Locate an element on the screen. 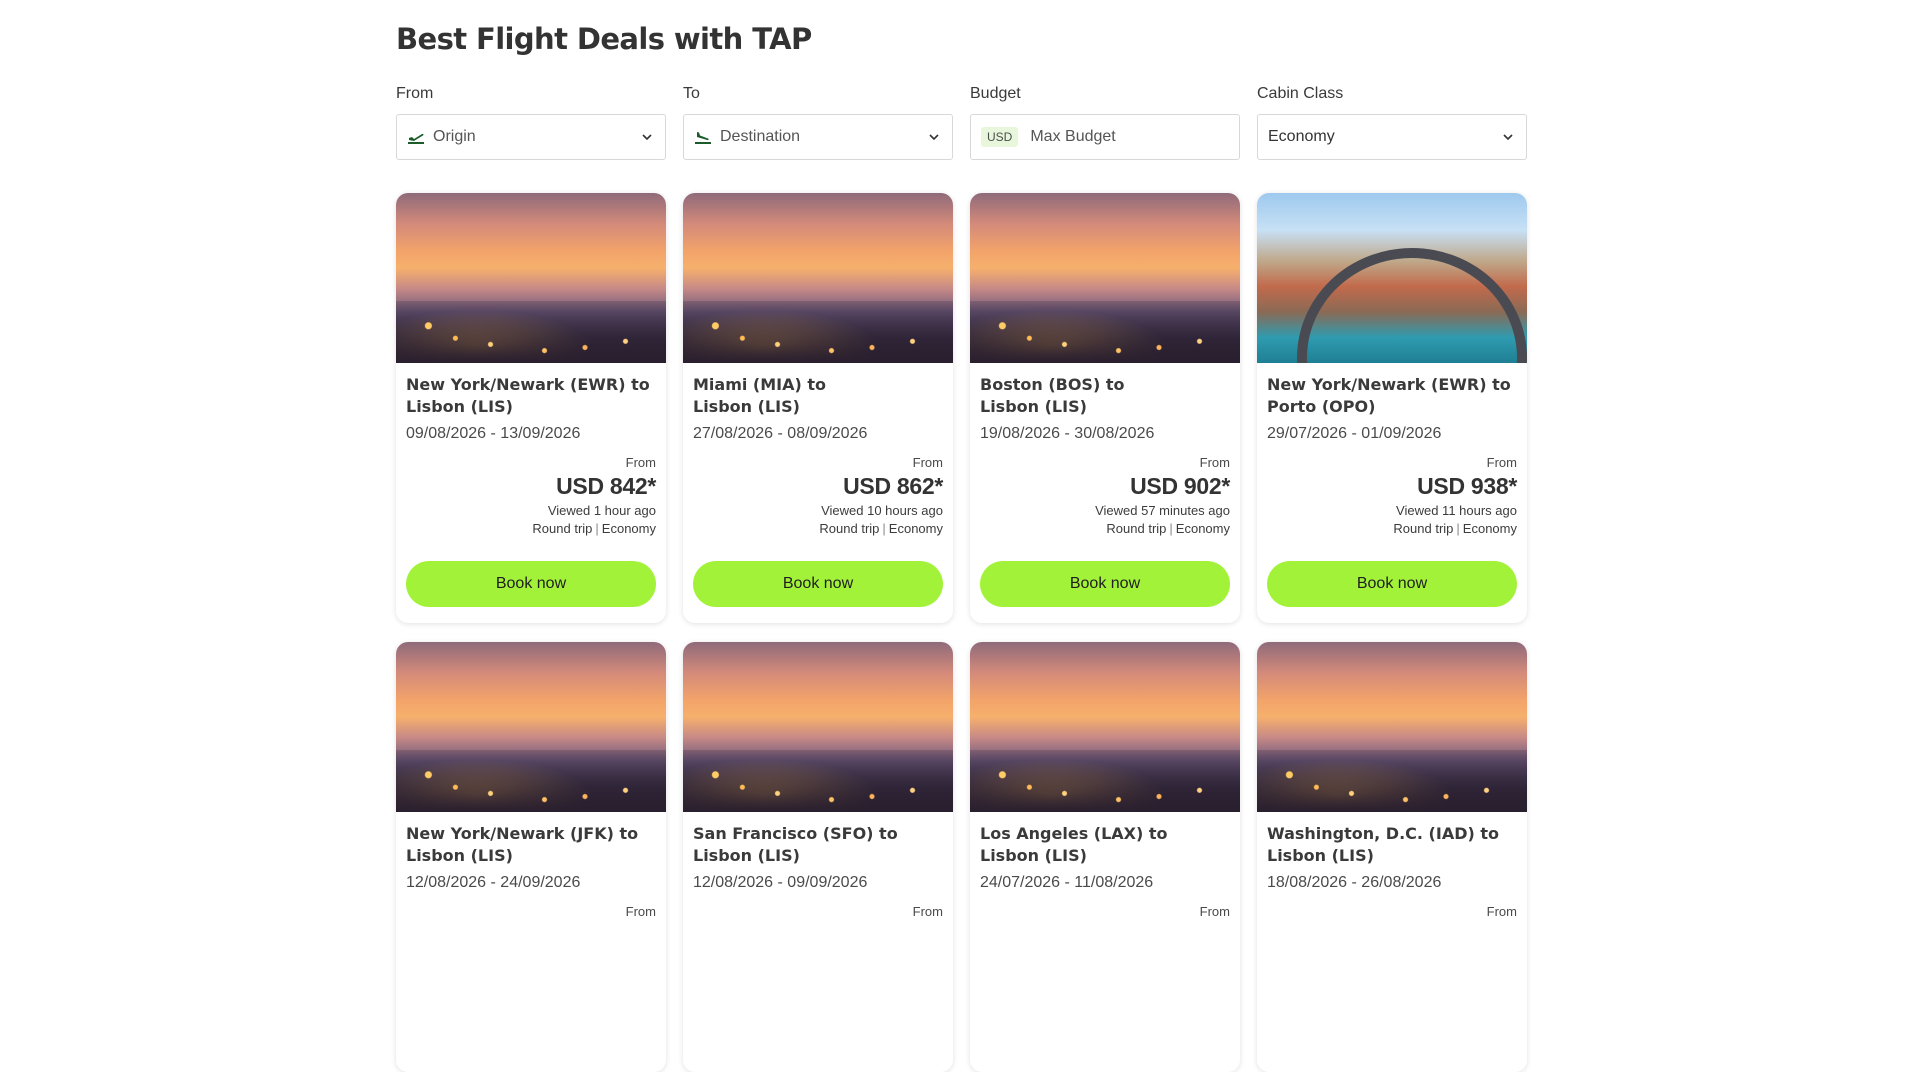  deal-route: New York/Newark (JFK) to Lisbon (LIS) is located at coordinates (531, 845).